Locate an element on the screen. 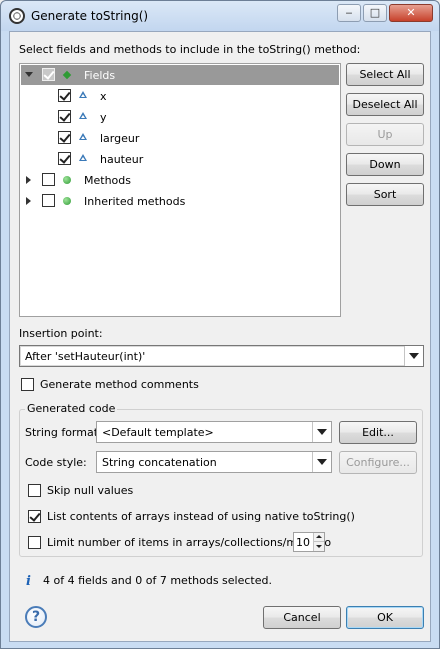 The height and width of the screenshot is (649, 440). tree-row-label: Inherited methods is located at coordinates (135, 201).